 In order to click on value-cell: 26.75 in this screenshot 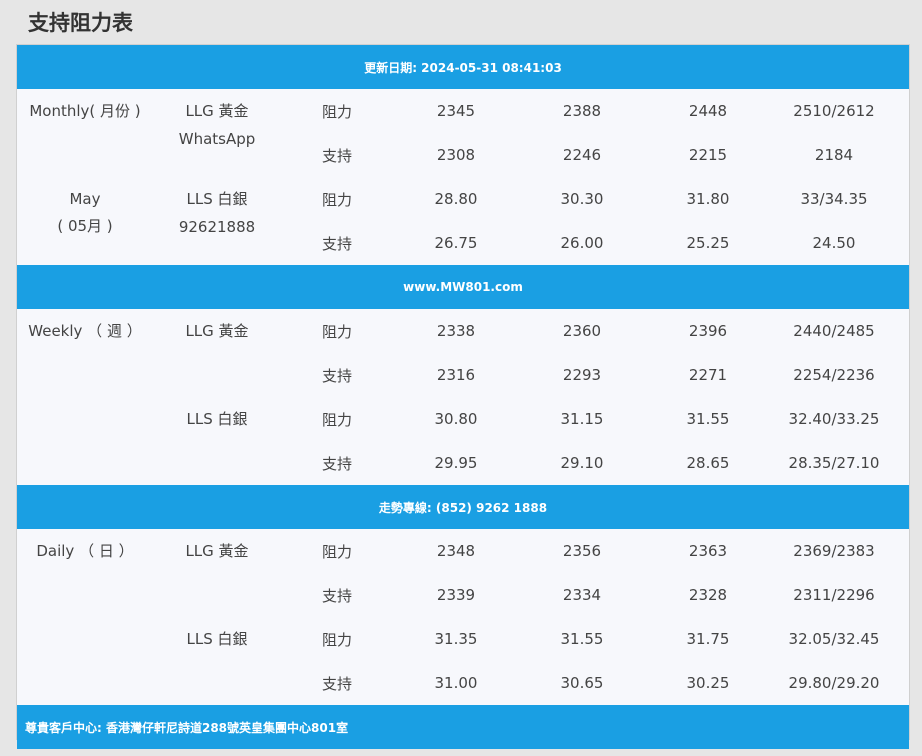, I will do `click(456, 243)`.